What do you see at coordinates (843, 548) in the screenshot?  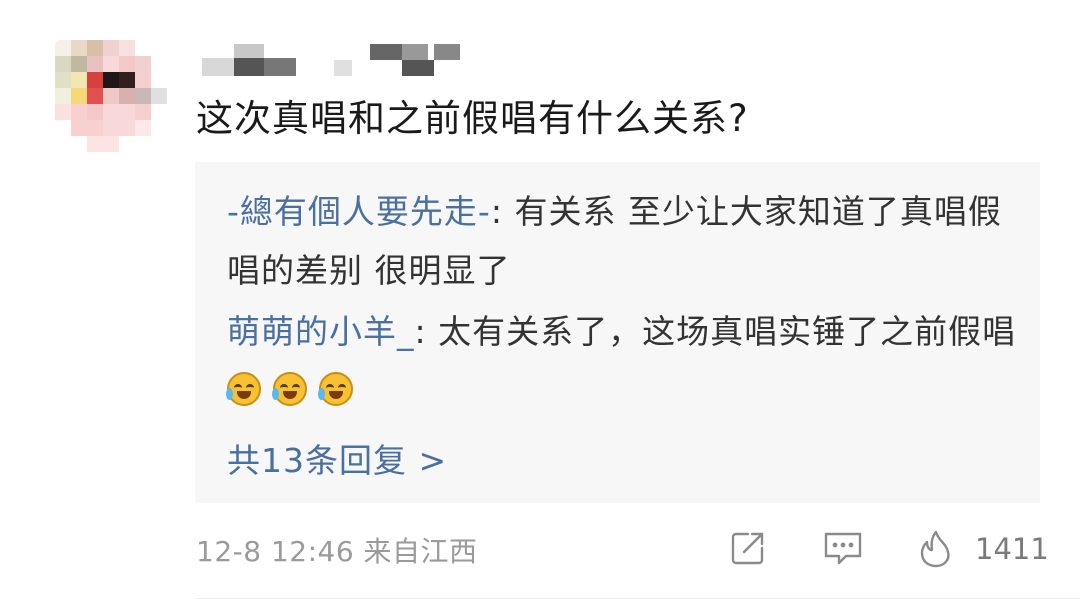 I see `comment-icon` at bounding box center [843, 548].